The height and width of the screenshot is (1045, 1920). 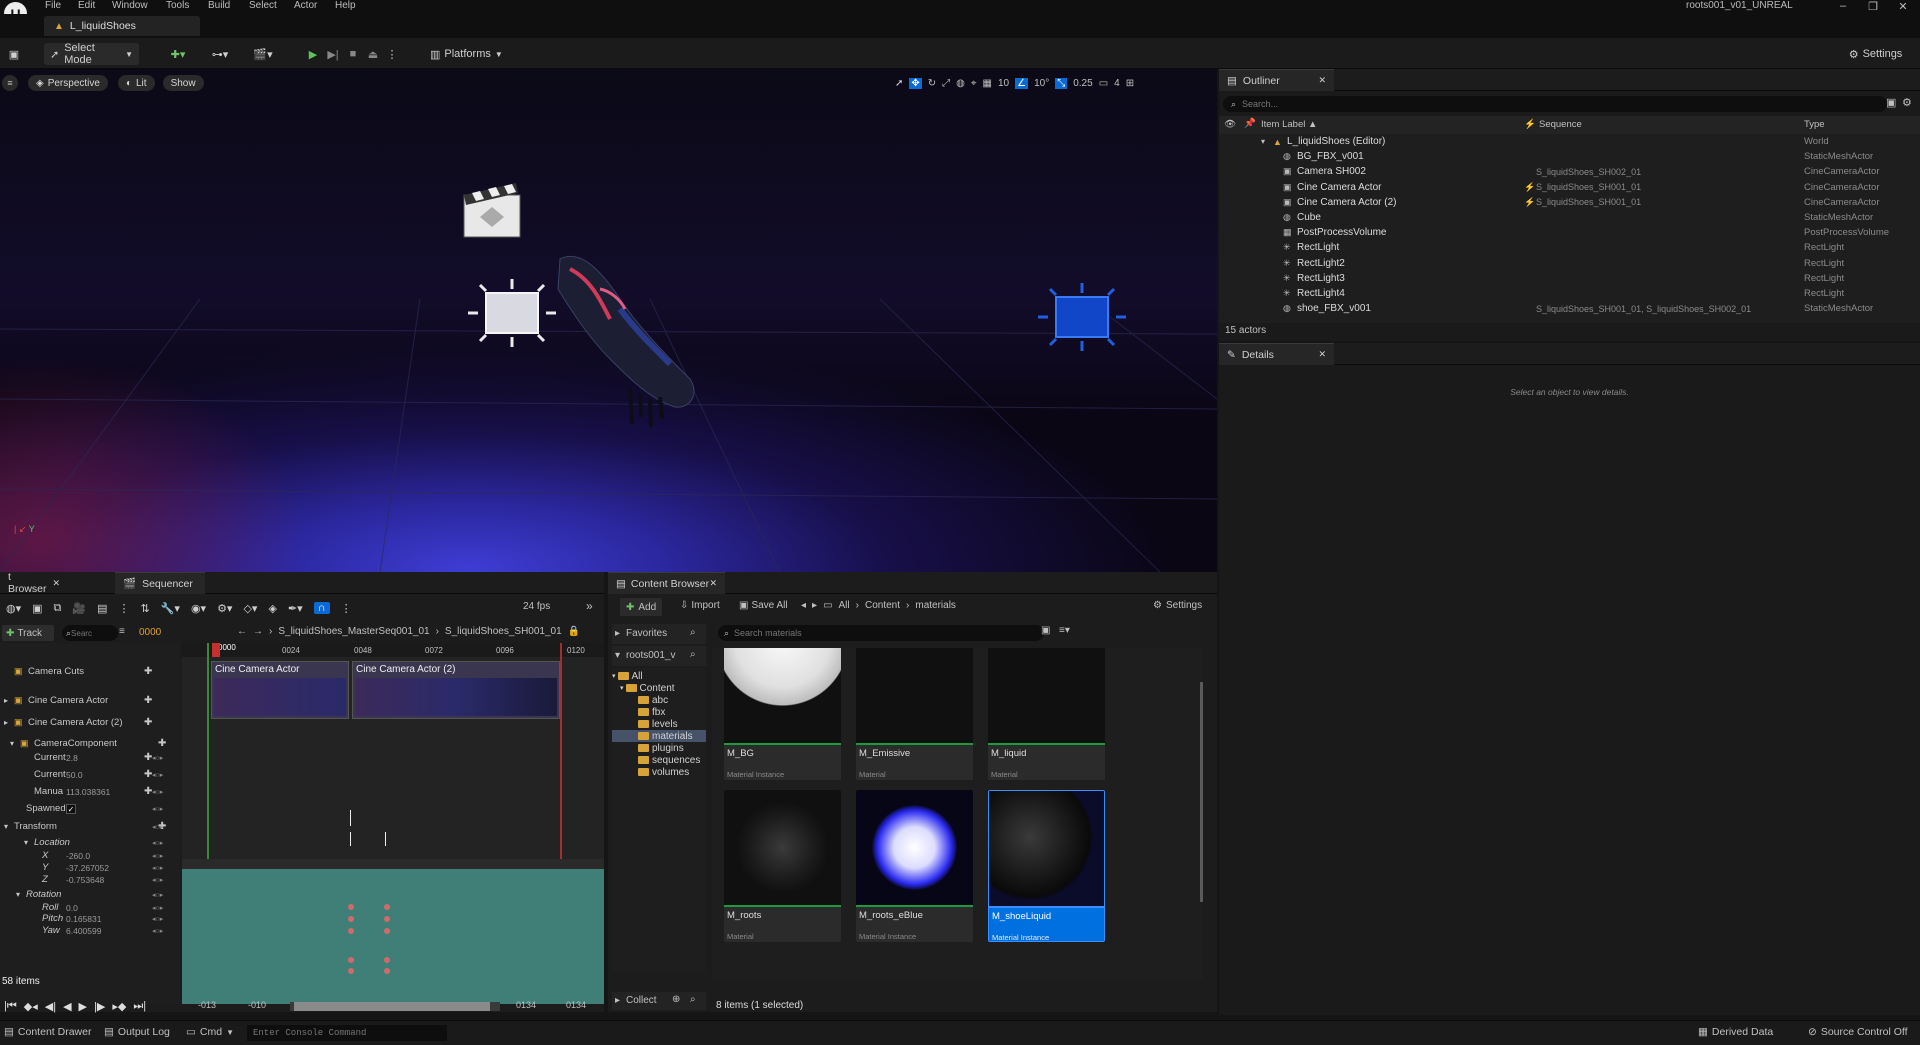 What do you see at coordinates (882, 605) in the screenshot?
I see `path-content: Content` at bounding box center [882, 605].